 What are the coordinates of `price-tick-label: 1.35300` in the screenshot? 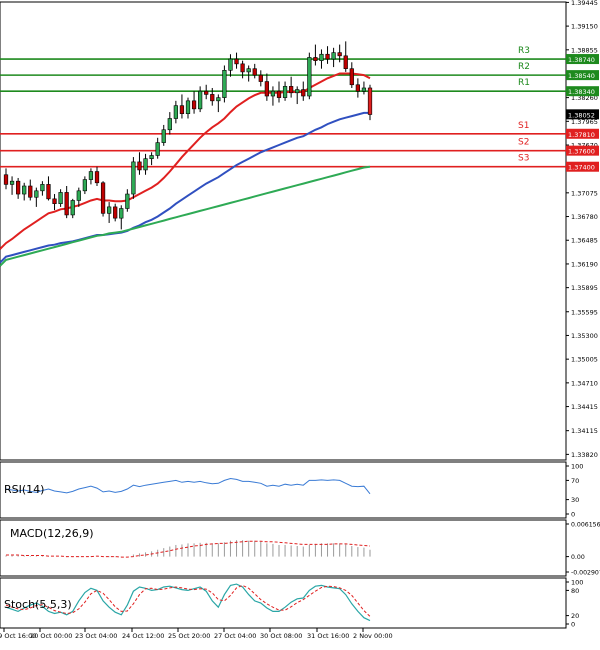 It's located at (584, 336).